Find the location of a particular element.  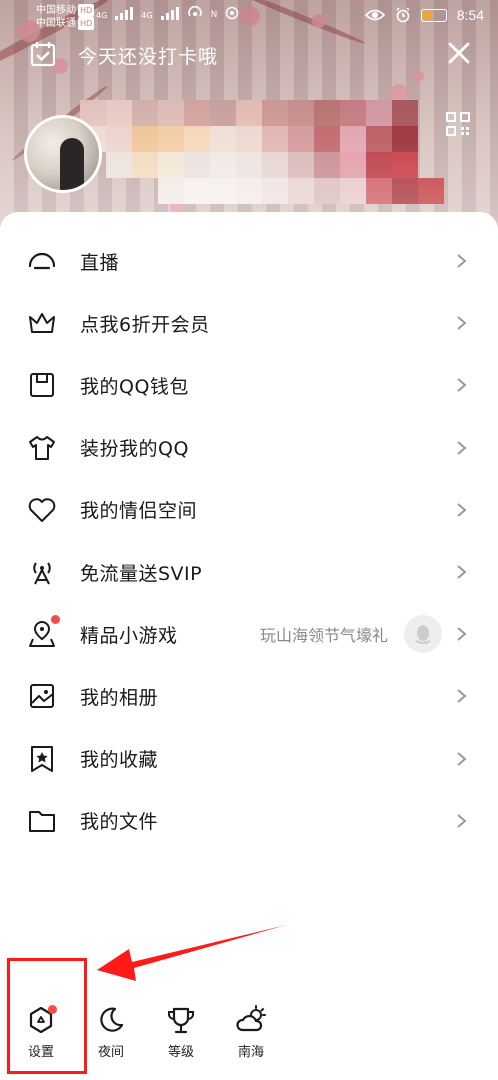

user-avatar is located at coordinates (63, 154).